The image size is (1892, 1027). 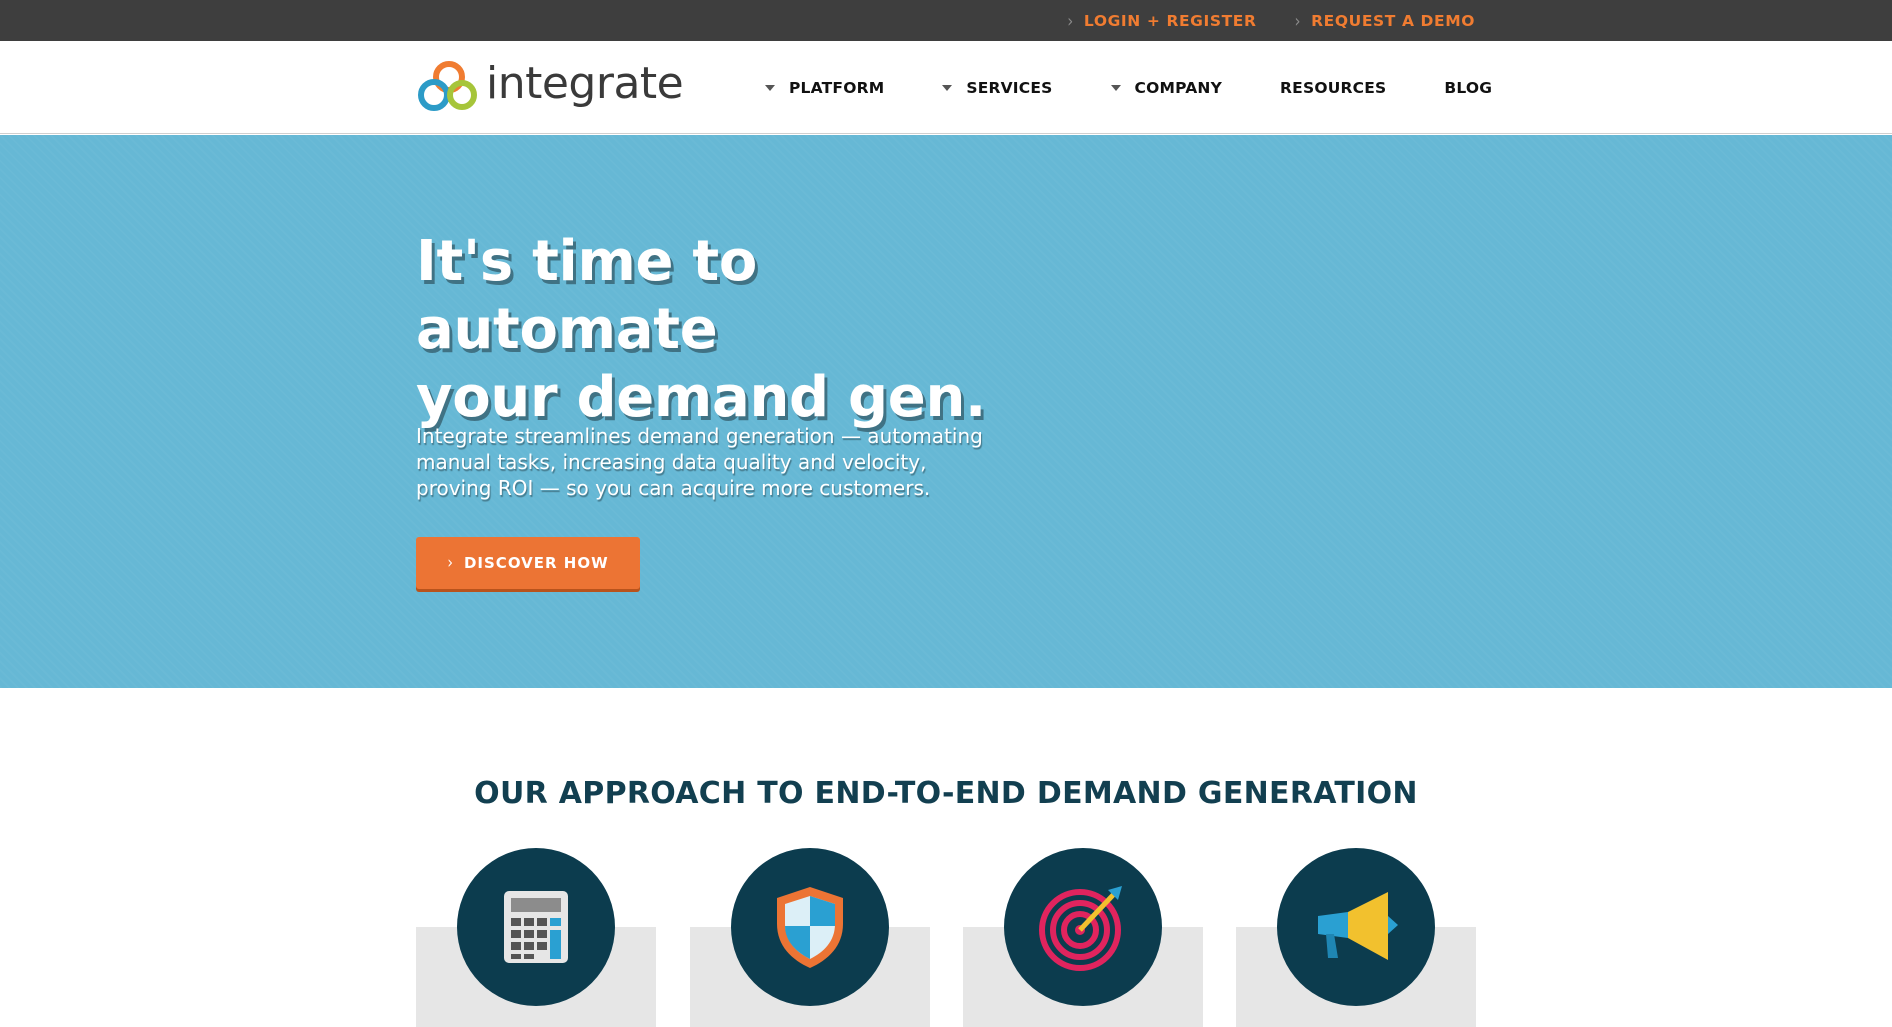 I want to click on request-demo-label: REQUEST A DEMO, so click(x=1393, y=20).